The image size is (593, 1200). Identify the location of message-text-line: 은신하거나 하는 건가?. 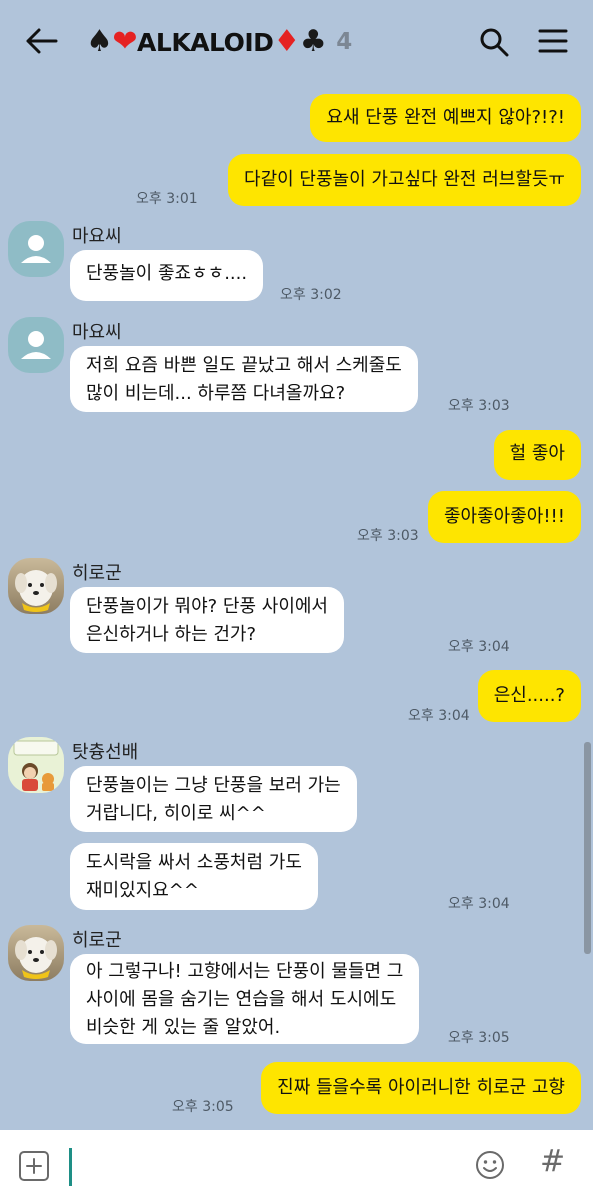
(171, 634).